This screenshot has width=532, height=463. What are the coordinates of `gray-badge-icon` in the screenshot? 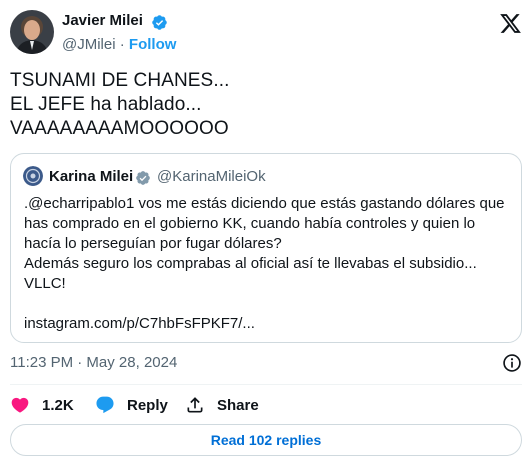 It's located at (143, 178).